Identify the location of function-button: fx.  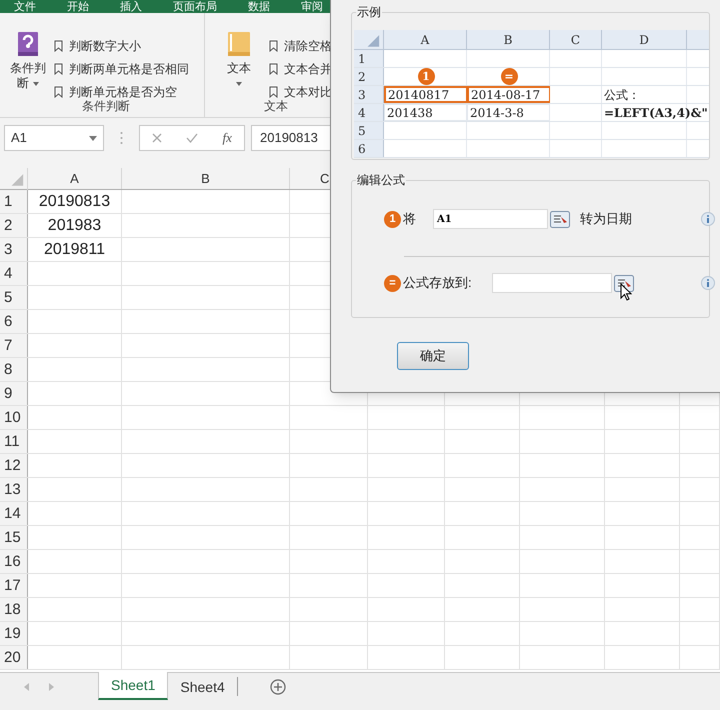
(227, 138).